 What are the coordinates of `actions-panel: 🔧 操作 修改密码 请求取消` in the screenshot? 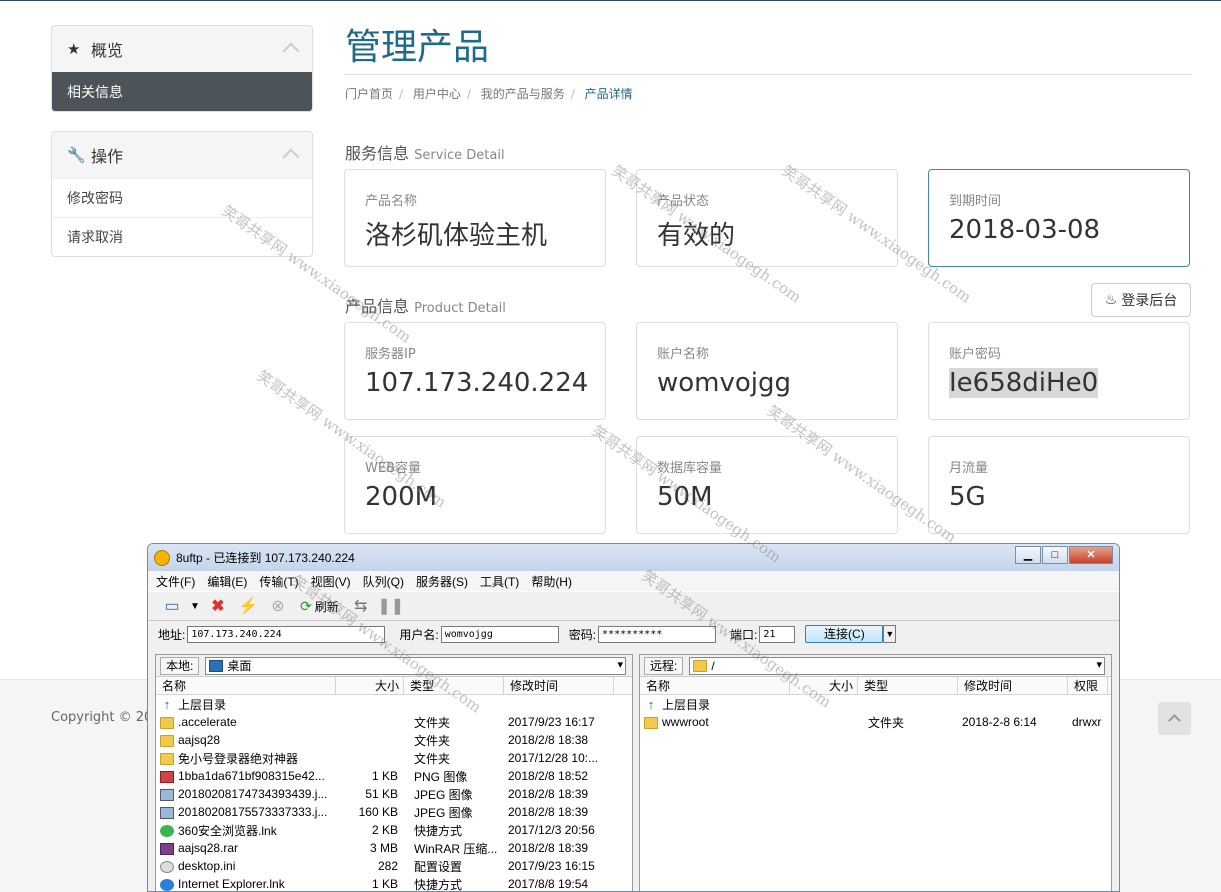 It's located at (182, 194).